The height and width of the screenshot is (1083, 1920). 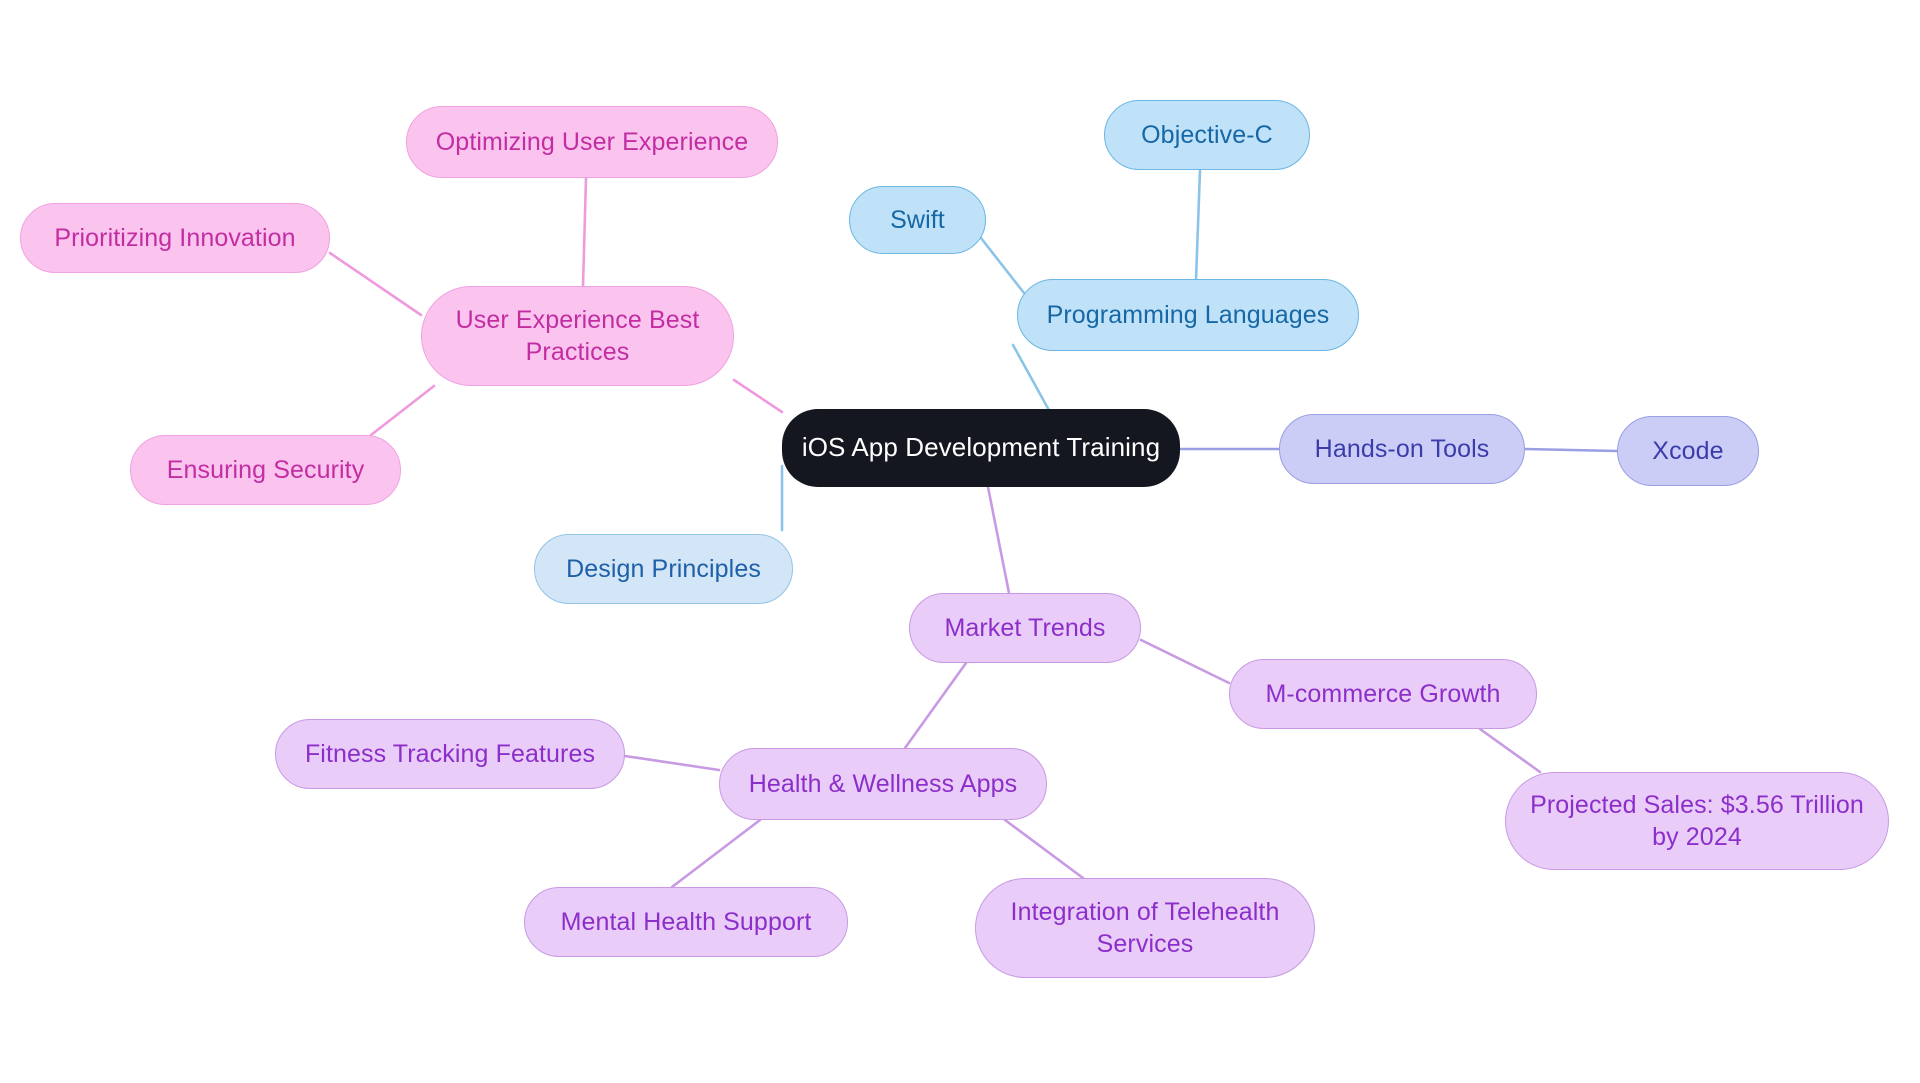 What do you see at coordinates (758, 396) in the screenshot?
I see `edge-root-to-user-experience-best-practices` at bounding box center [758, 396].